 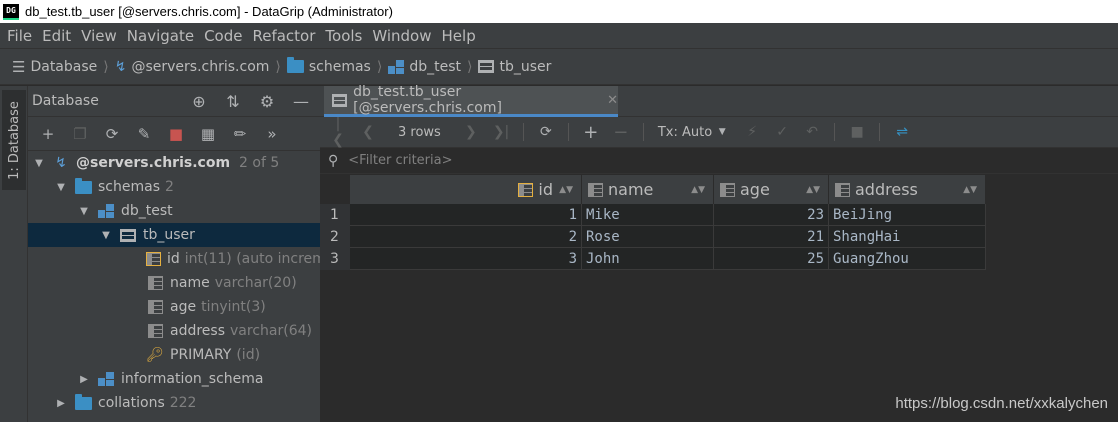 What do you see at coordinates (174, 355) in the screenshot?
I see `tree-primary-key: 🔑︎ PRIMARY (id)` at bounding box center [174, 355].